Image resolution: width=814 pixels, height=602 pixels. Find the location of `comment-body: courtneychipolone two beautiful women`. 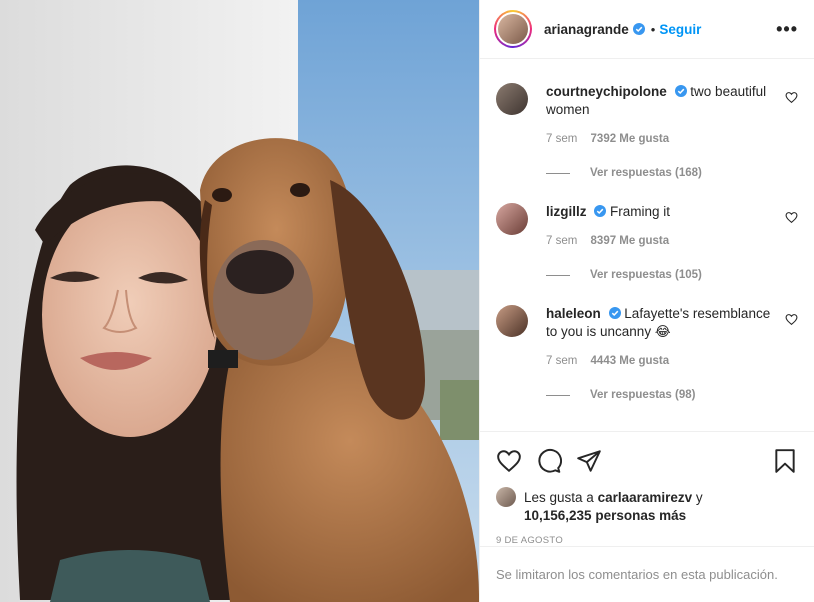

comment-body: courtneychipolone two beautiful women is located at coordinates (672, 101).